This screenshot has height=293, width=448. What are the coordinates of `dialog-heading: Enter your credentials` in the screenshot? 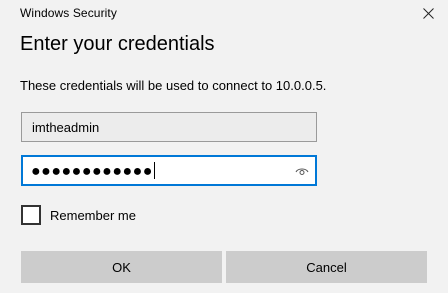 It's located at (117, 44).